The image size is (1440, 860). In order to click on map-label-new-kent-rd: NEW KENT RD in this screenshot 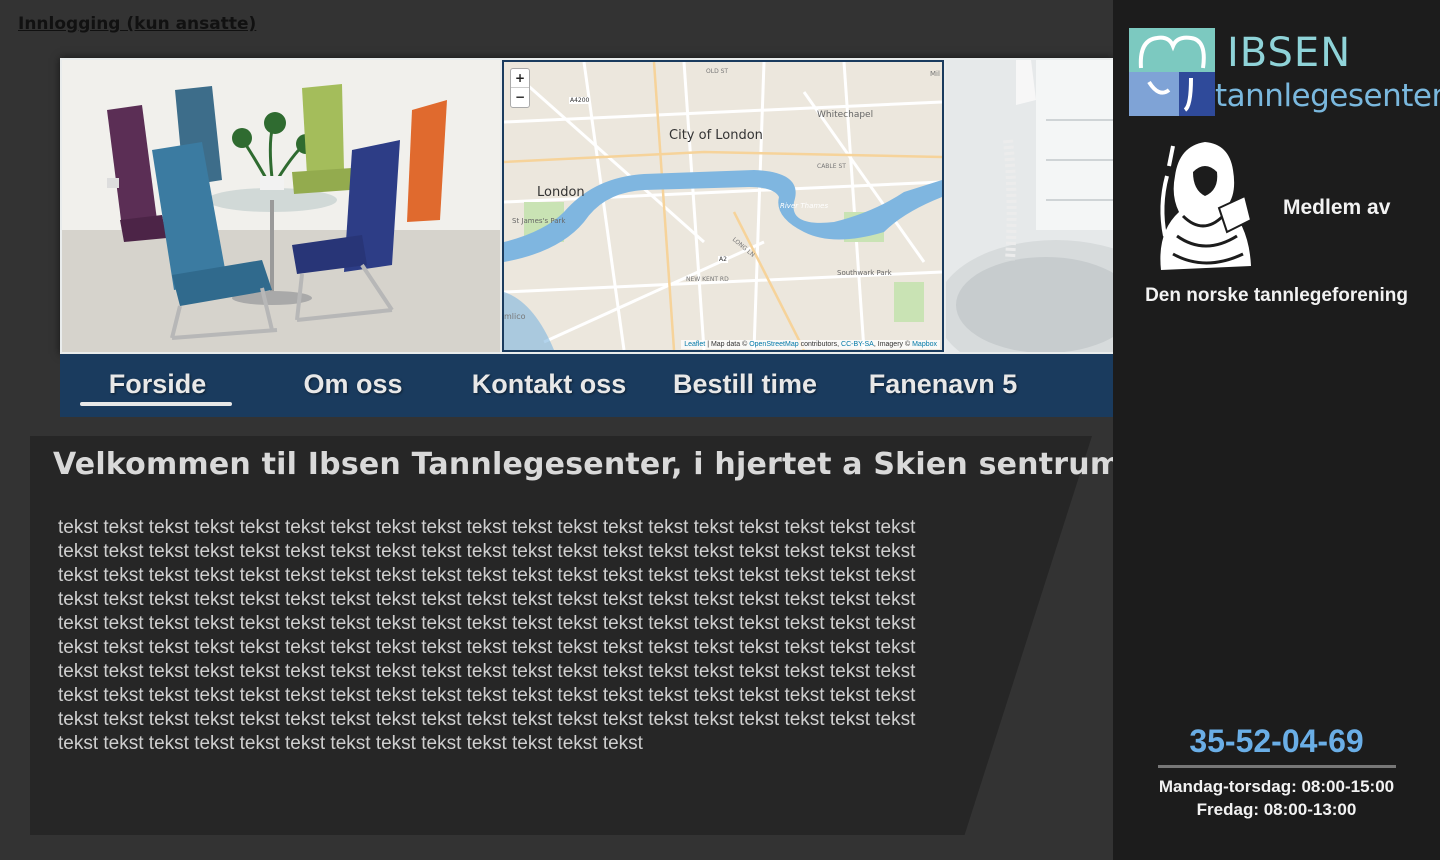, I will do `click(707, 279)`.